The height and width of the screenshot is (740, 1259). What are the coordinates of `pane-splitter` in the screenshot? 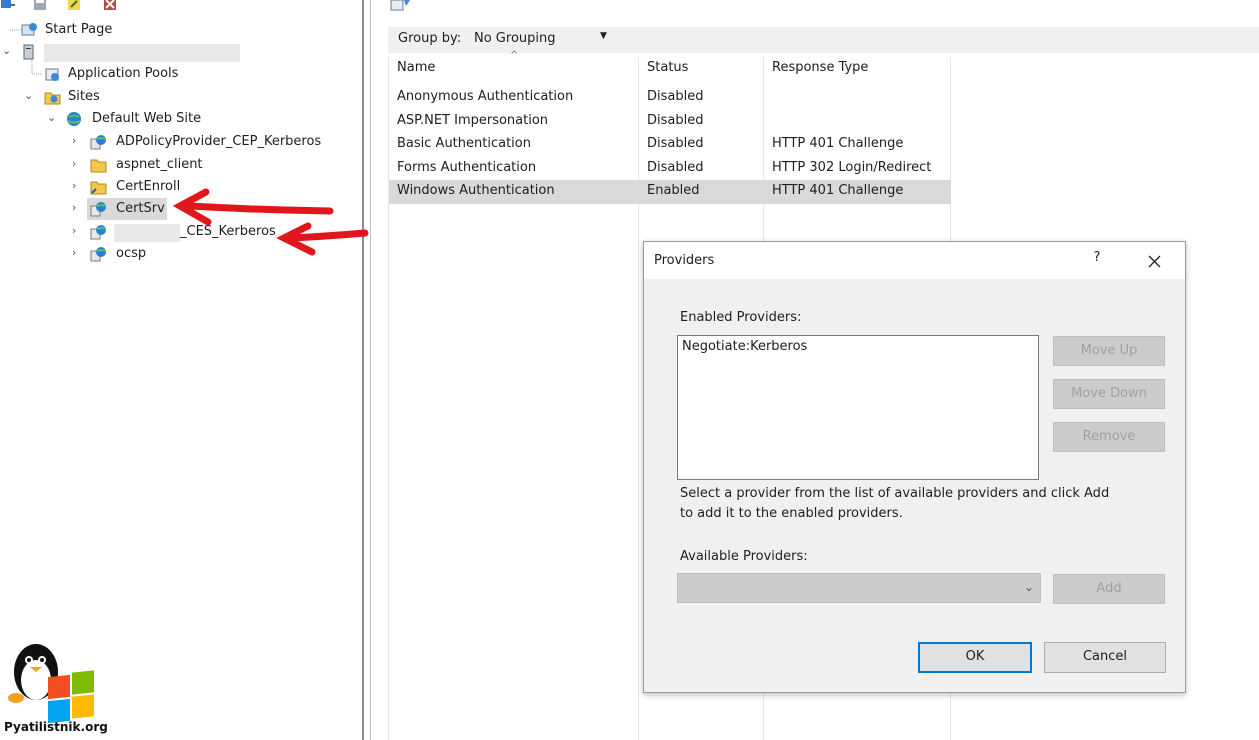 It's located at (363, 370).